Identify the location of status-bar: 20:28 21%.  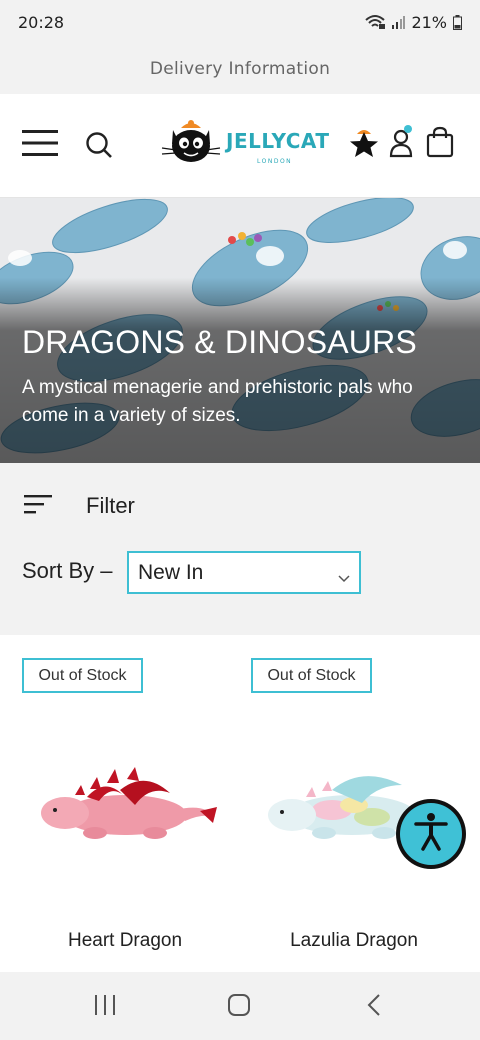
(240, 22).